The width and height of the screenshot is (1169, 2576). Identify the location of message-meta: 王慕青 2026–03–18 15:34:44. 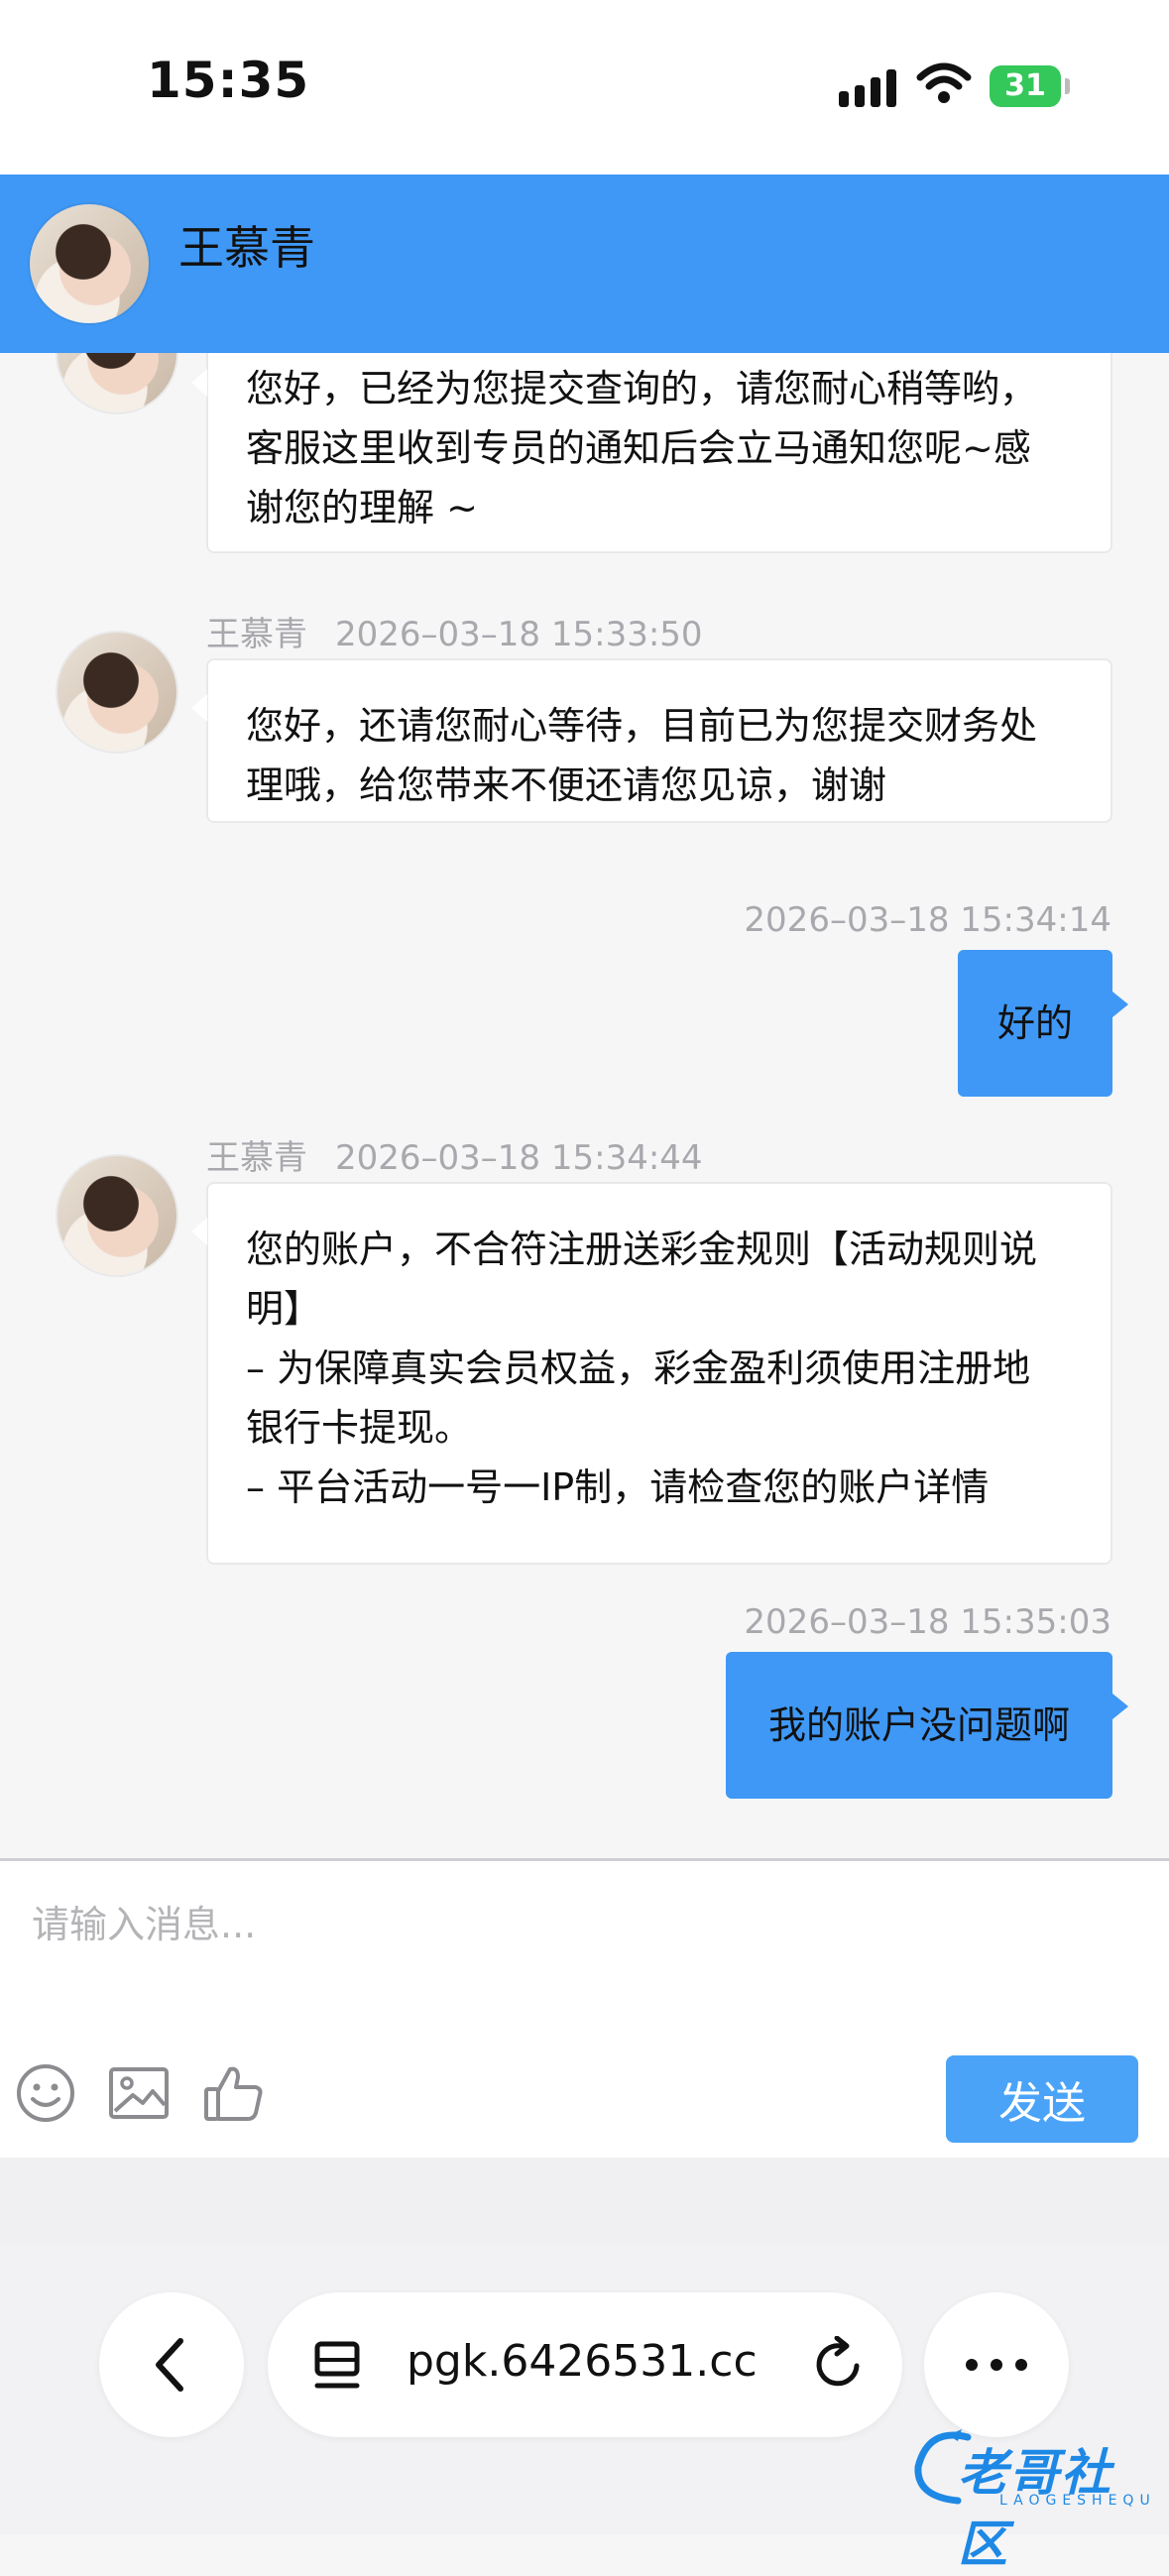
(454, 1155).